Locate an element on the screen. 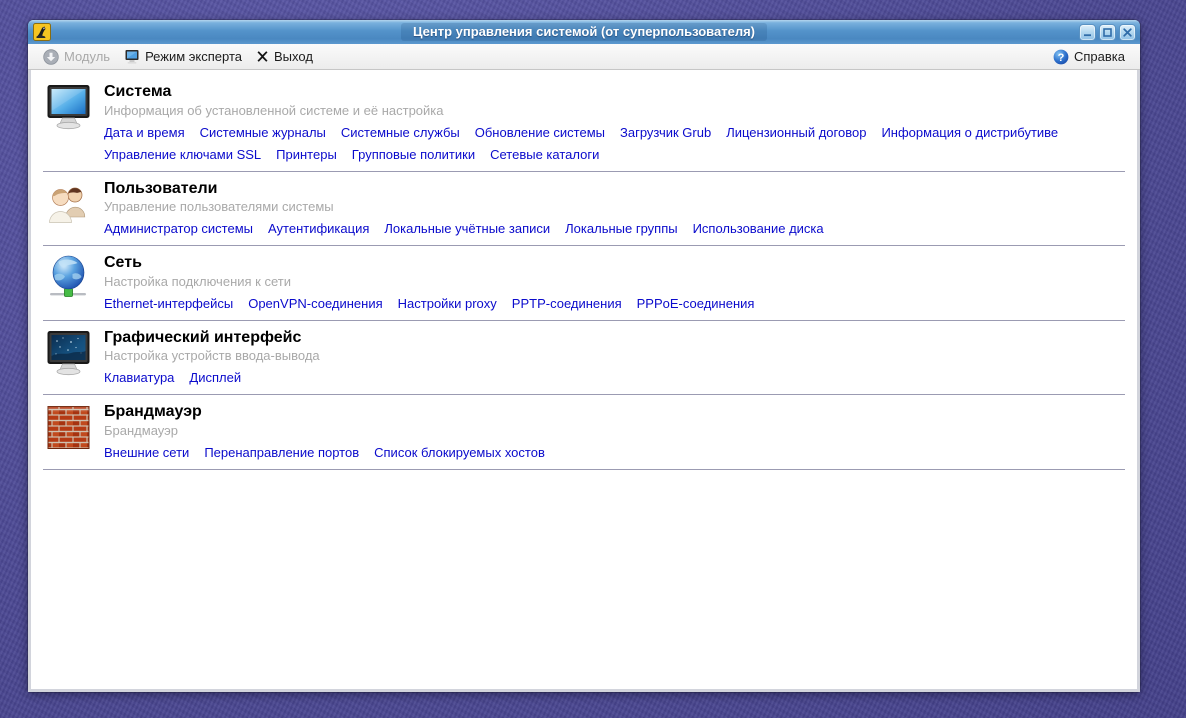 The image size is (1186, 718). module-link: Системные службы is located at coordinates (400, 132).